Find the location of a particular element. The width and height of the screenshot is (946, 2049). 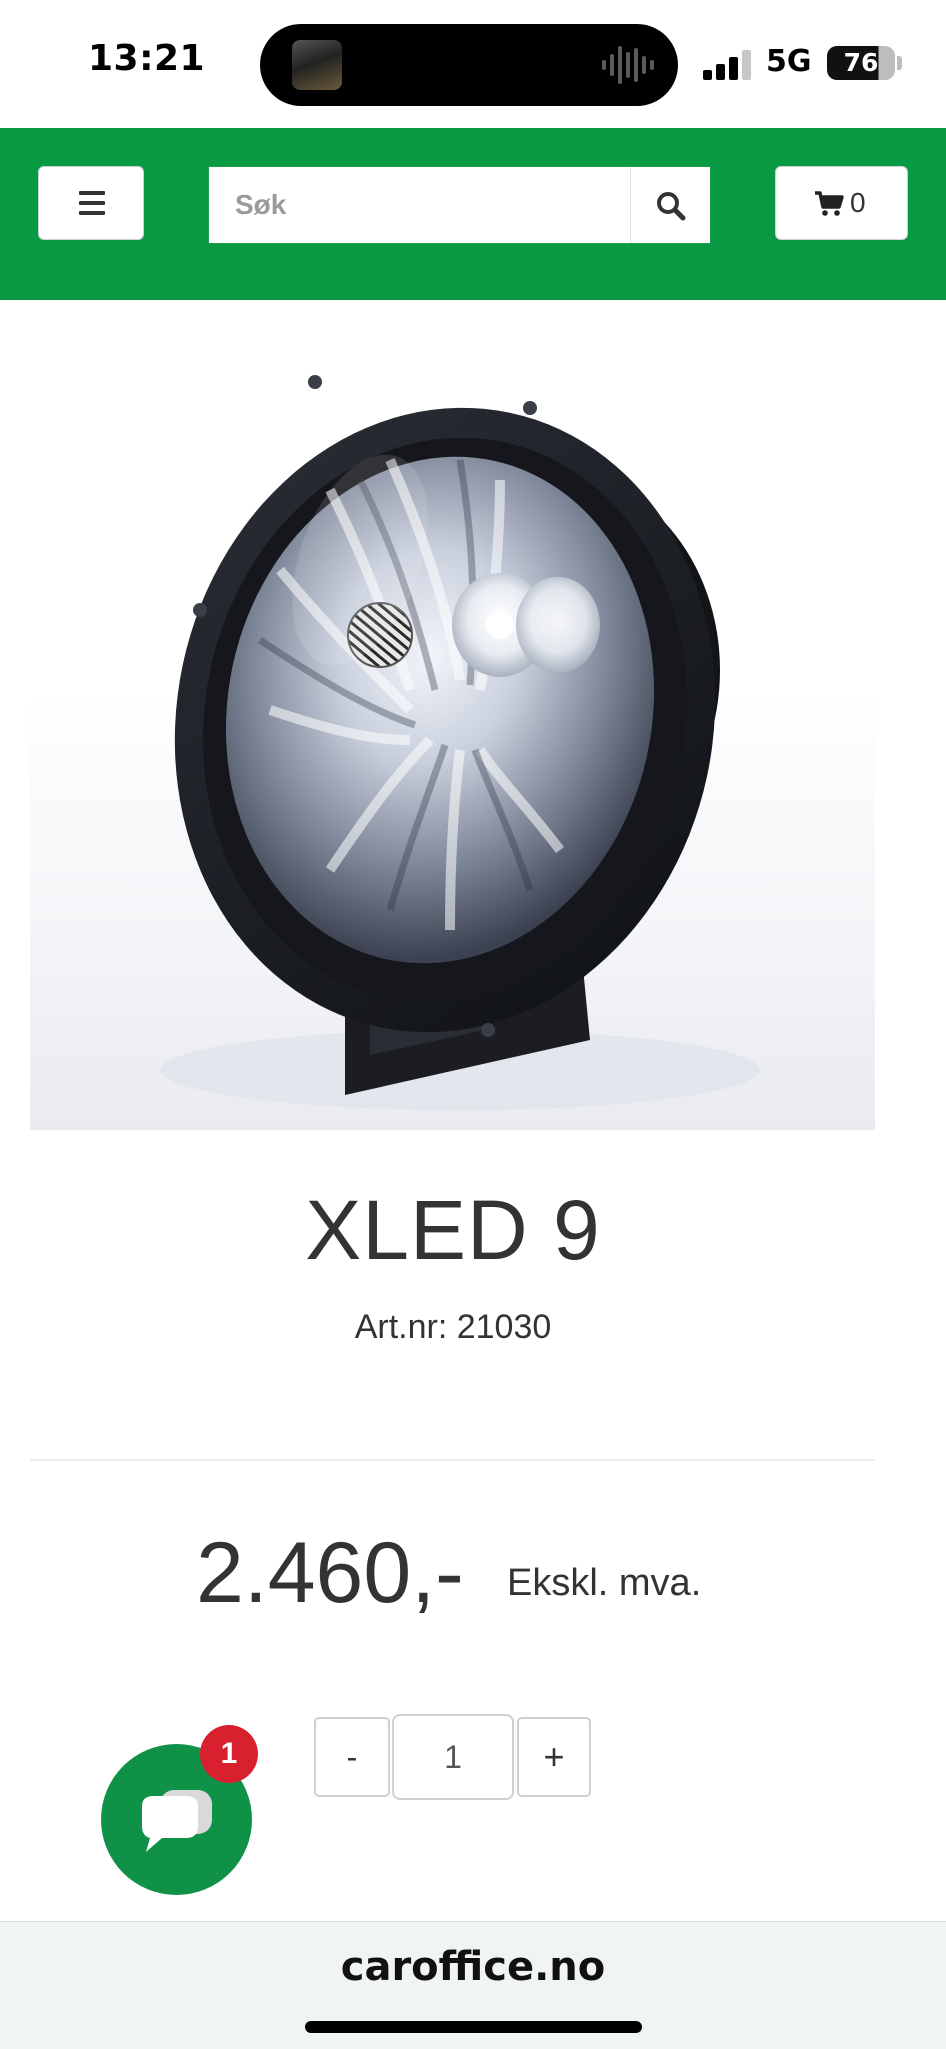

browser-address-bar: caroffice.no is located at coordinates (473, 1985).